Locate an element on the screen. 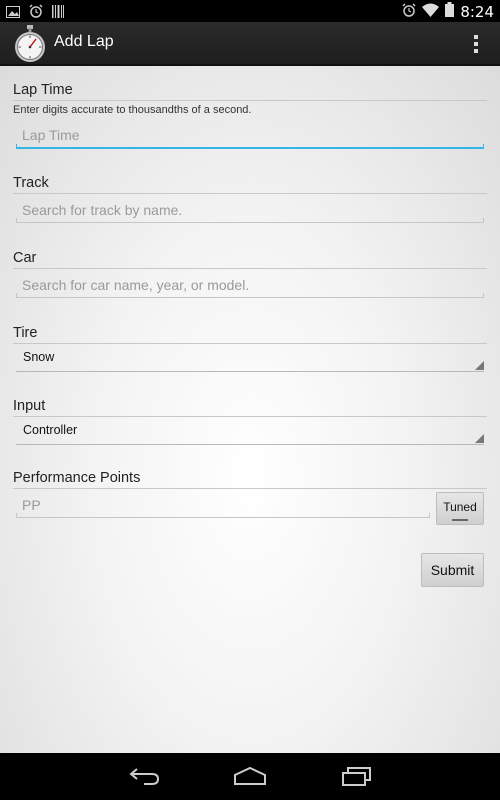 Image resolution: width=500 pixels, height=800 pixels. lap-time-input is located at coordinates (250, 135).